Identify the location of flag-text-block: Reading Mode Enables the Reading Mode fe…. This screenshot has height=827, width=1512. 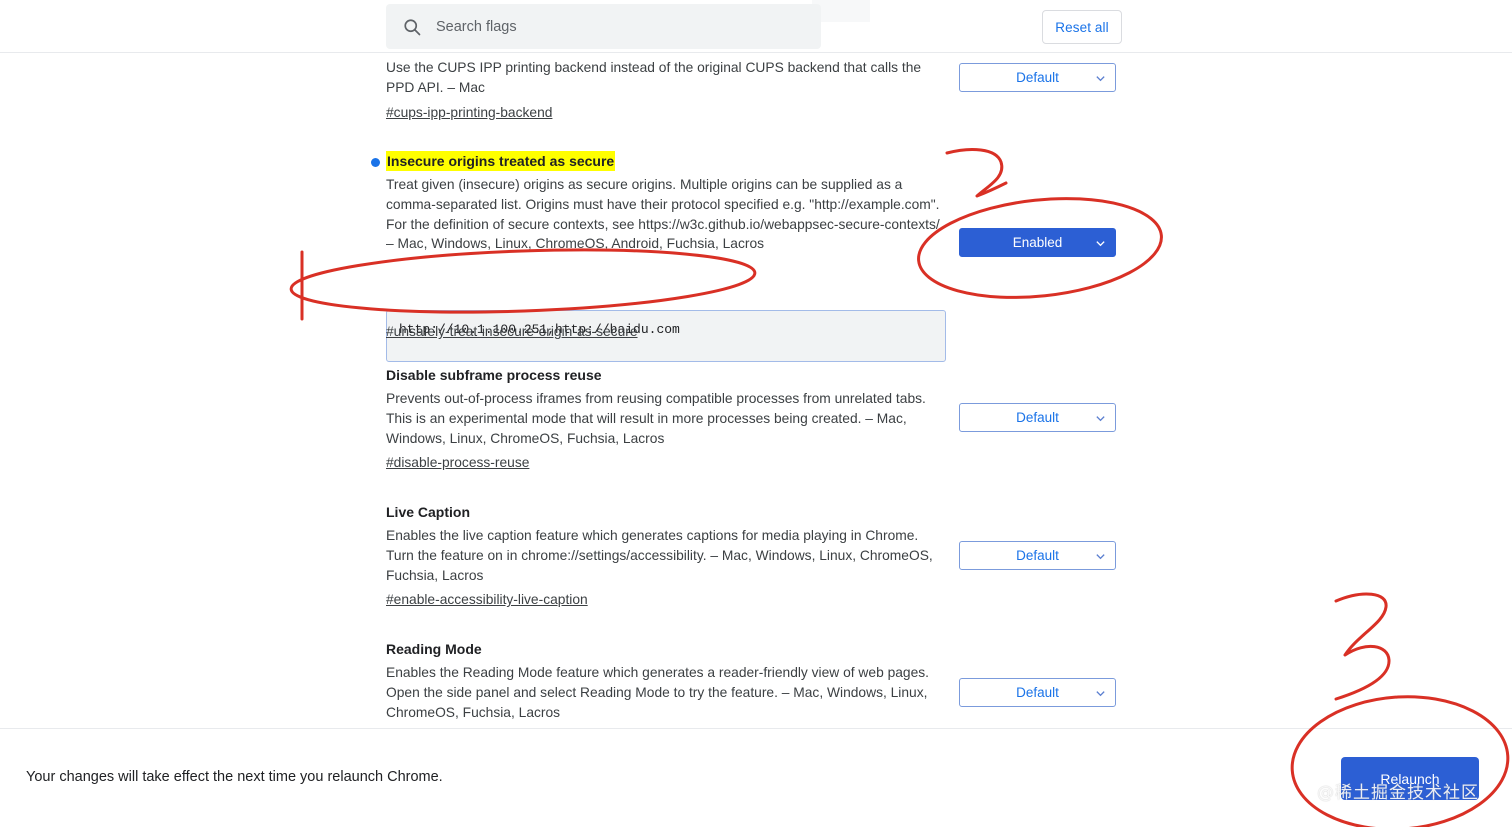
(665, 680).